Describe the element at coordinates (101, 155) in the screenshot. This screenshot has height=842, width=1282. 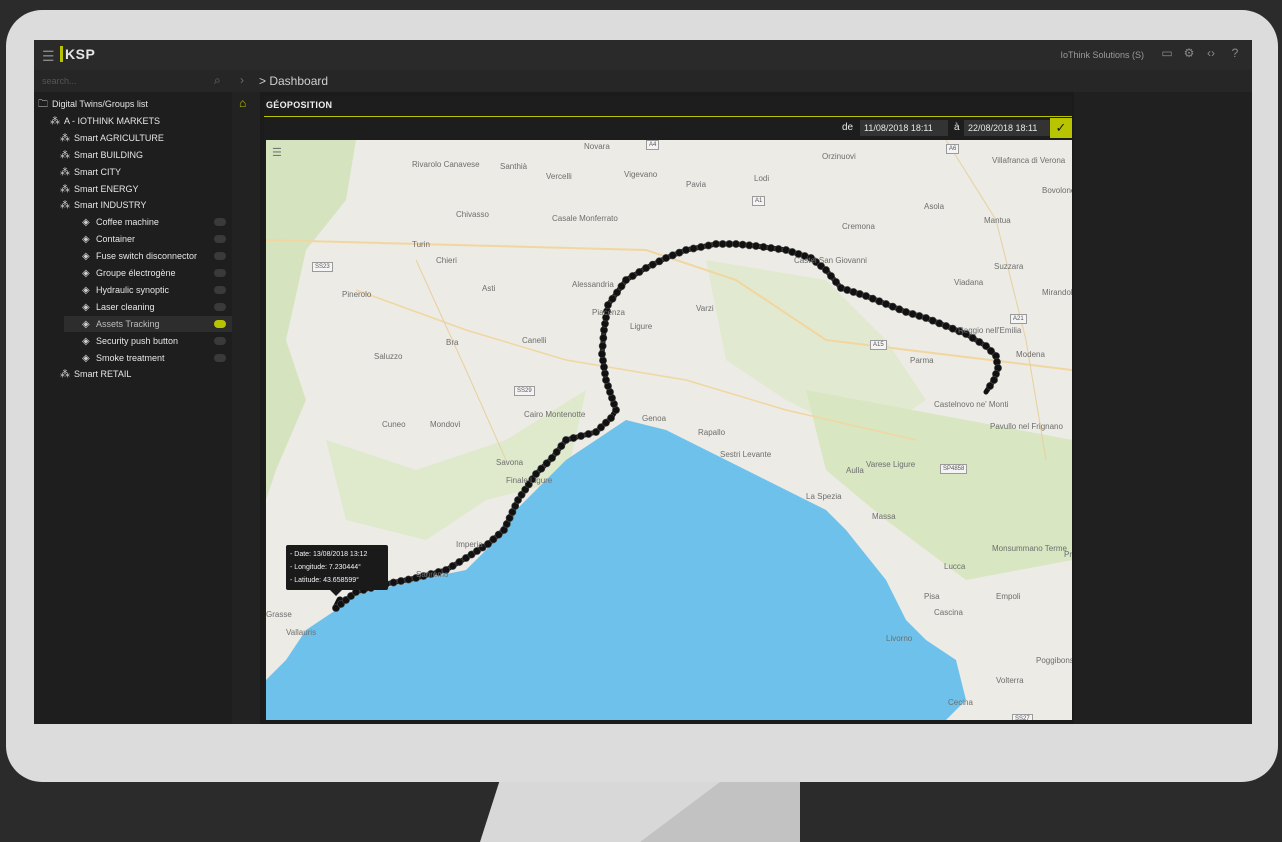
I see `sidebar-item-smart-building: ⁂ Smart BUILDING` at that location.